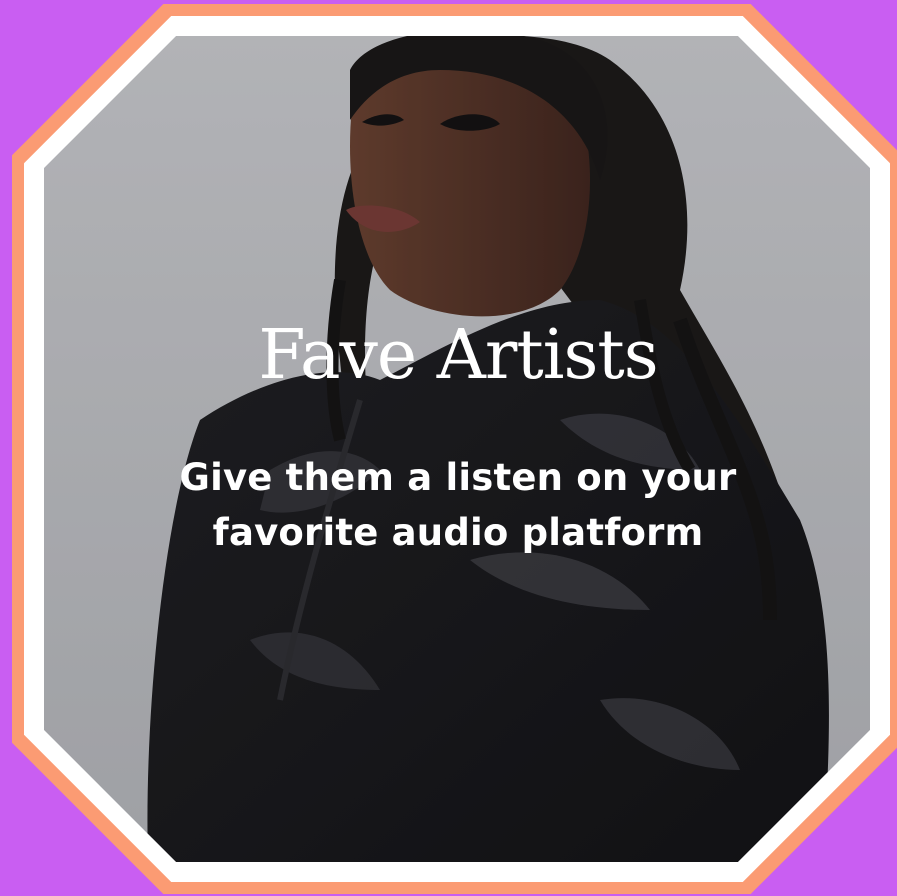  What do you see at coordinates (458, 355) in the screenshot?
I see `card-title: Fave Artists` at bounding box center [458, 355].